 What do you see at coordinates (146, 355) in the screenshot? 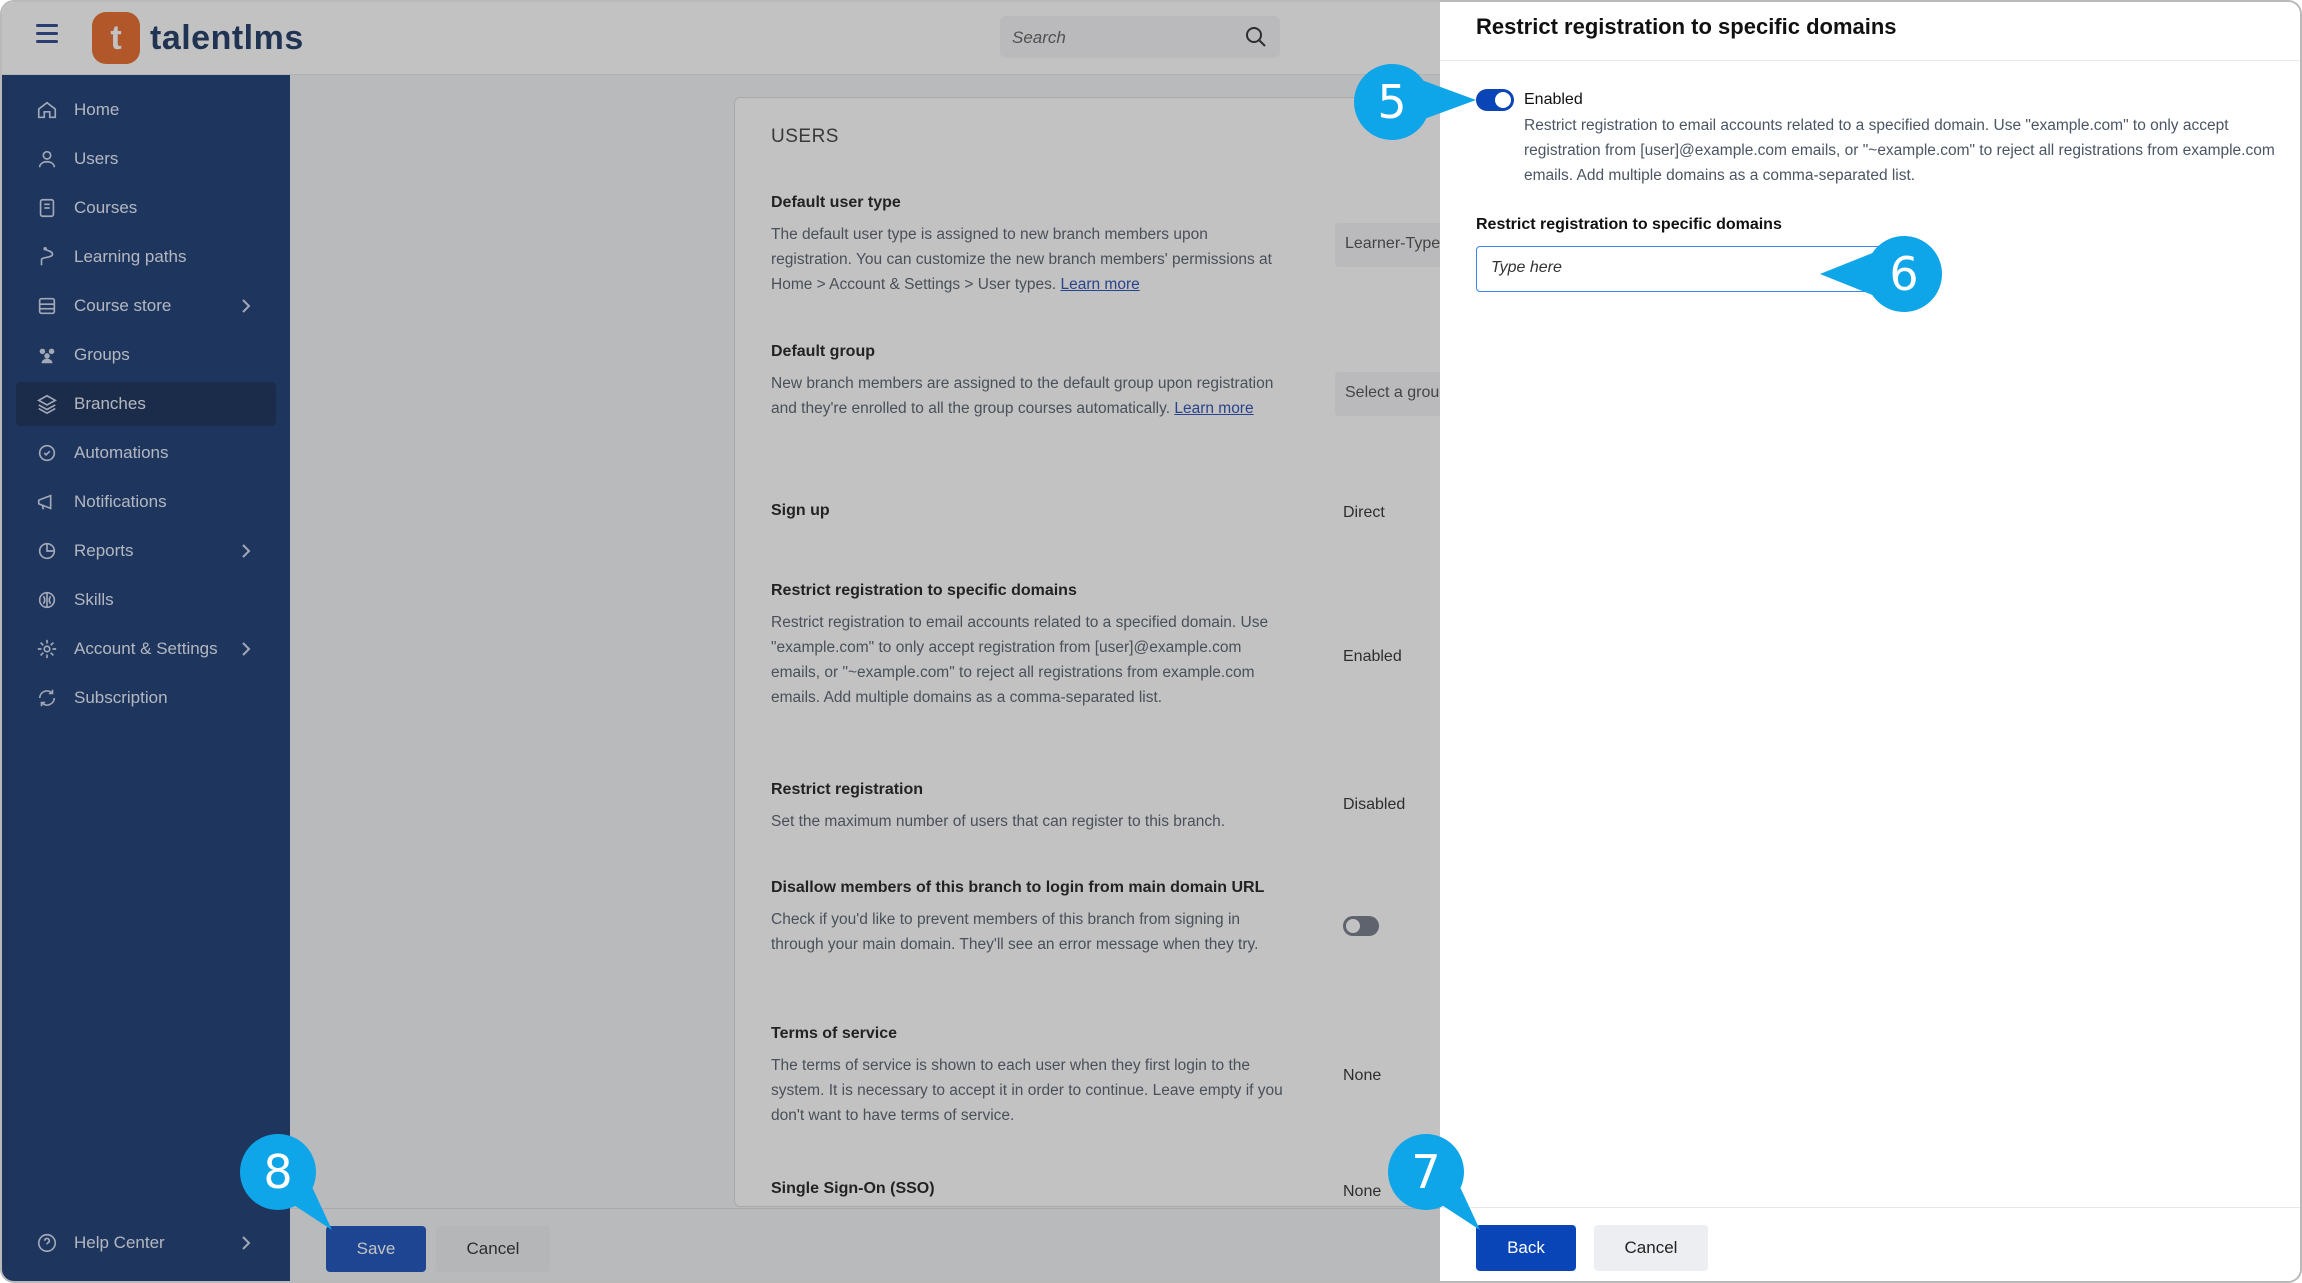
I see `sidebar-item-groups: Groups` at bounding box center [146, 355].